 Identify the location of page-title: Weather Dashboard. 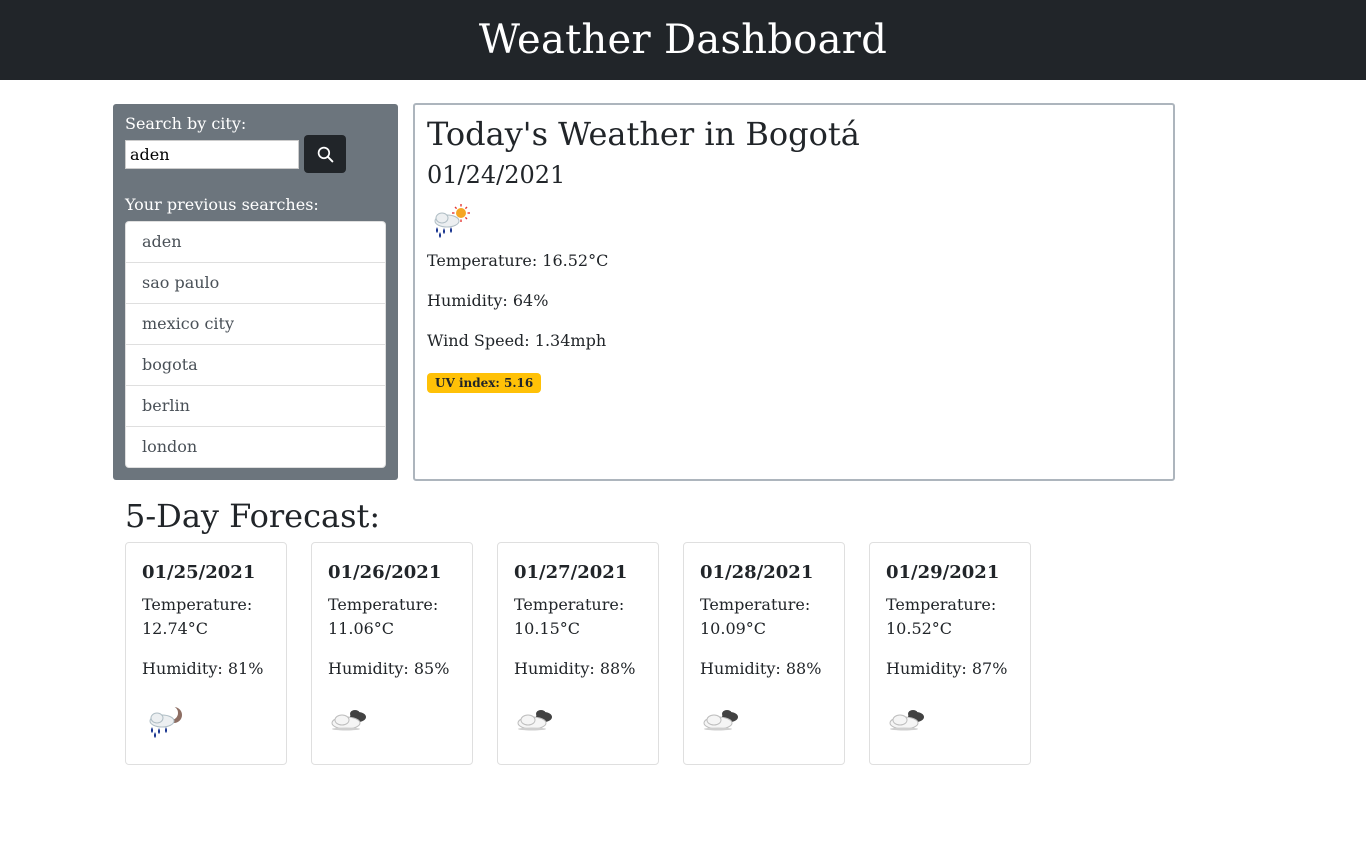
(683, 40).